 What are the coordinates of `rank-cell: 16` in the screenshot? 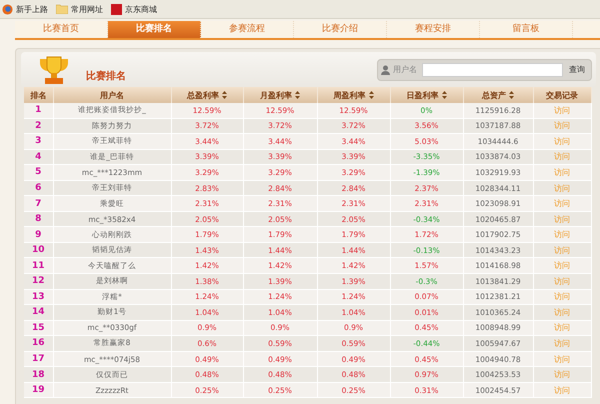 It's located at (38, 344).